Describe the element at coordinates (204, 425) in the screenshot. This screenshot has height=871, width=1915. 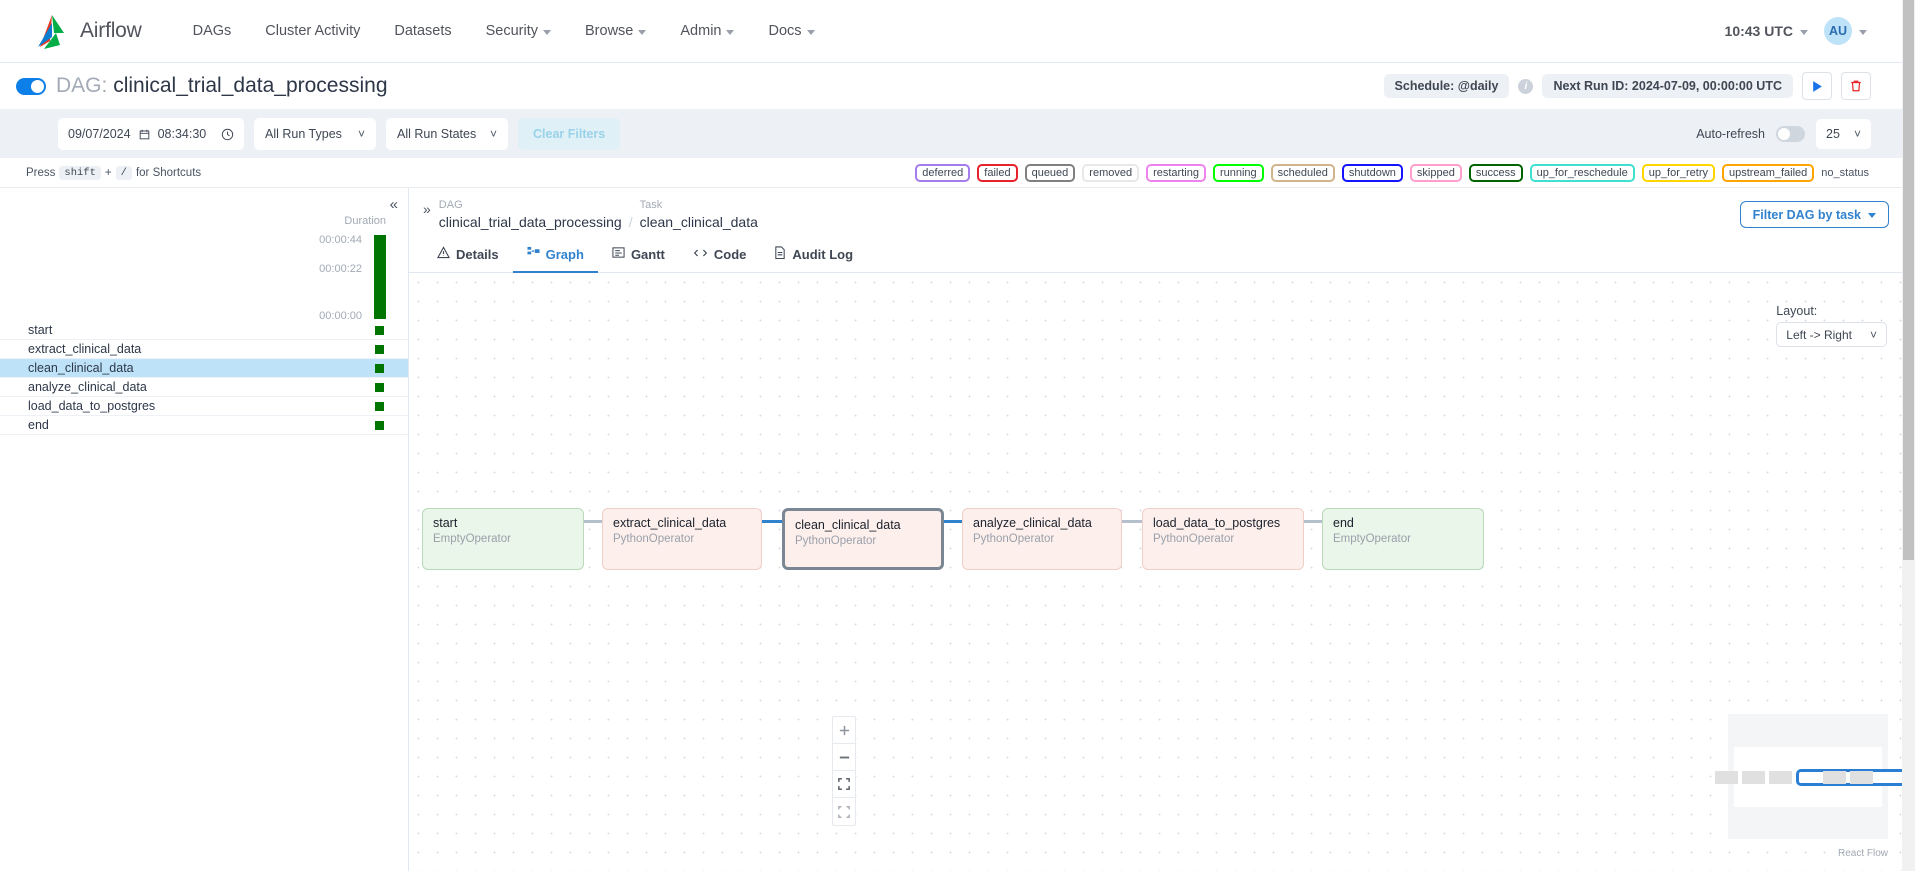
I see `task-row: end` at that location.